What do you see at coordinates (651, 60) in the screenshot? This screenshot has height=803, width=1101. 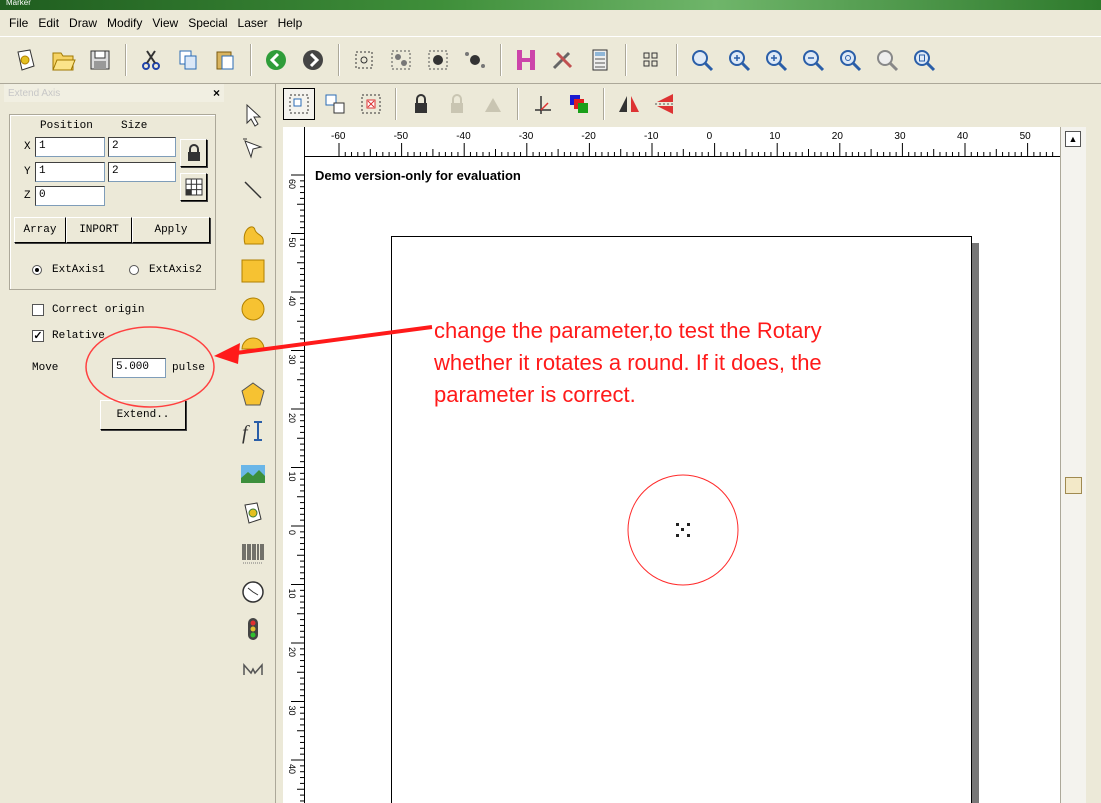 I see `layers-icon` at bounding box center [651, 60].